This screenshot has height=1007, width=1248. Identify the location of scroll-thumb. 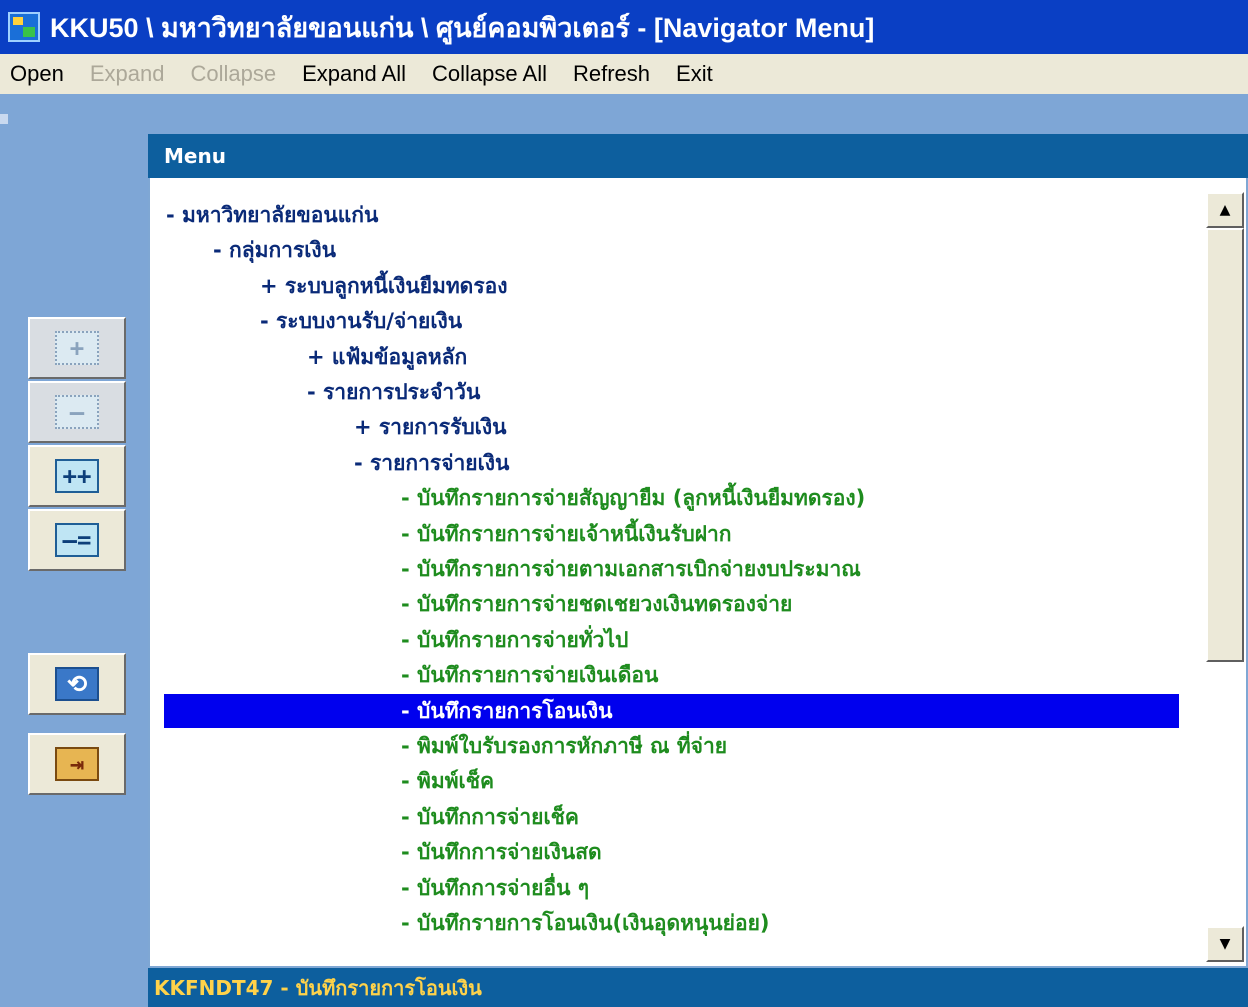
(1225, 445).